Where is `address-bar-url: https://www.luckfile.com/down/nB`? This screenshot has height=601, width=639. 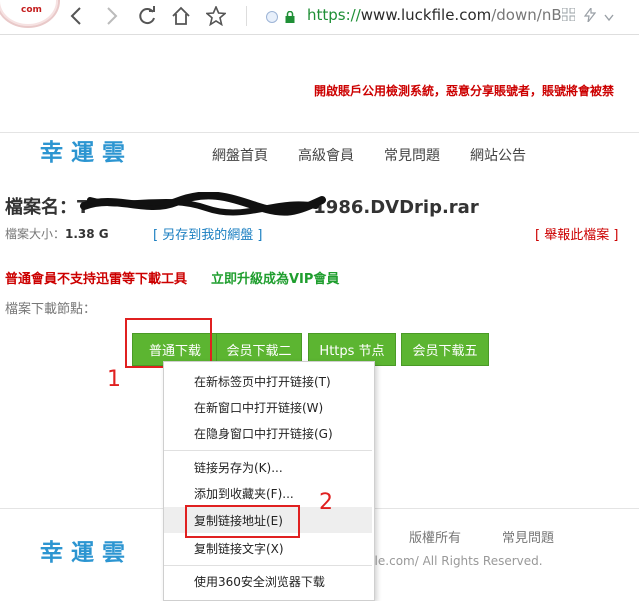 address-bar-url: https://www.luckfile.com/down/nB is located at coordinates (434, 15).